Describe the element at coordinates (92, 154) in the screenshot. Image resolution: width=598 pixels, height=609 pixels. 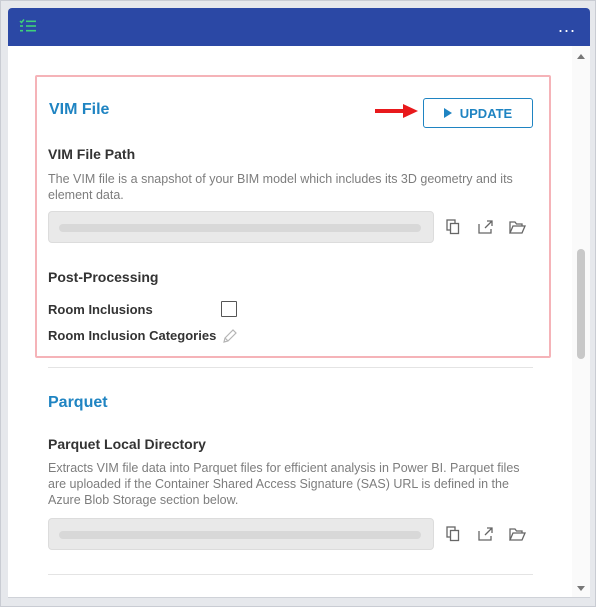
I see `vim-file-path-label: VIM File Path` at that location.